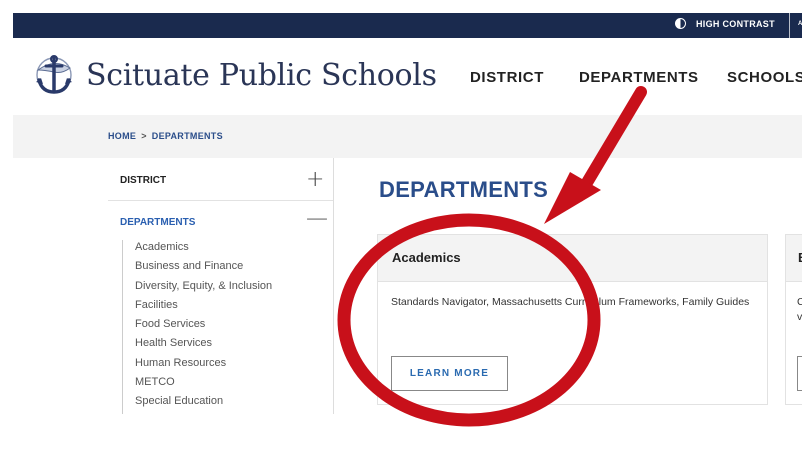 This screenshot has height=456, width=802. What do you see at coordinates (789, 25) in the screenshot?
I see `utility-divider` at bounding box center [789, 25].